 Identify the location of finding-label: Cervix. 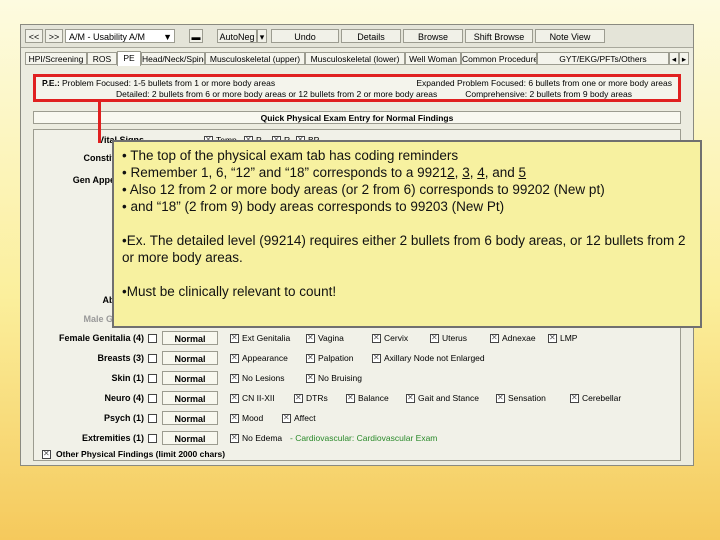
(396, 338).